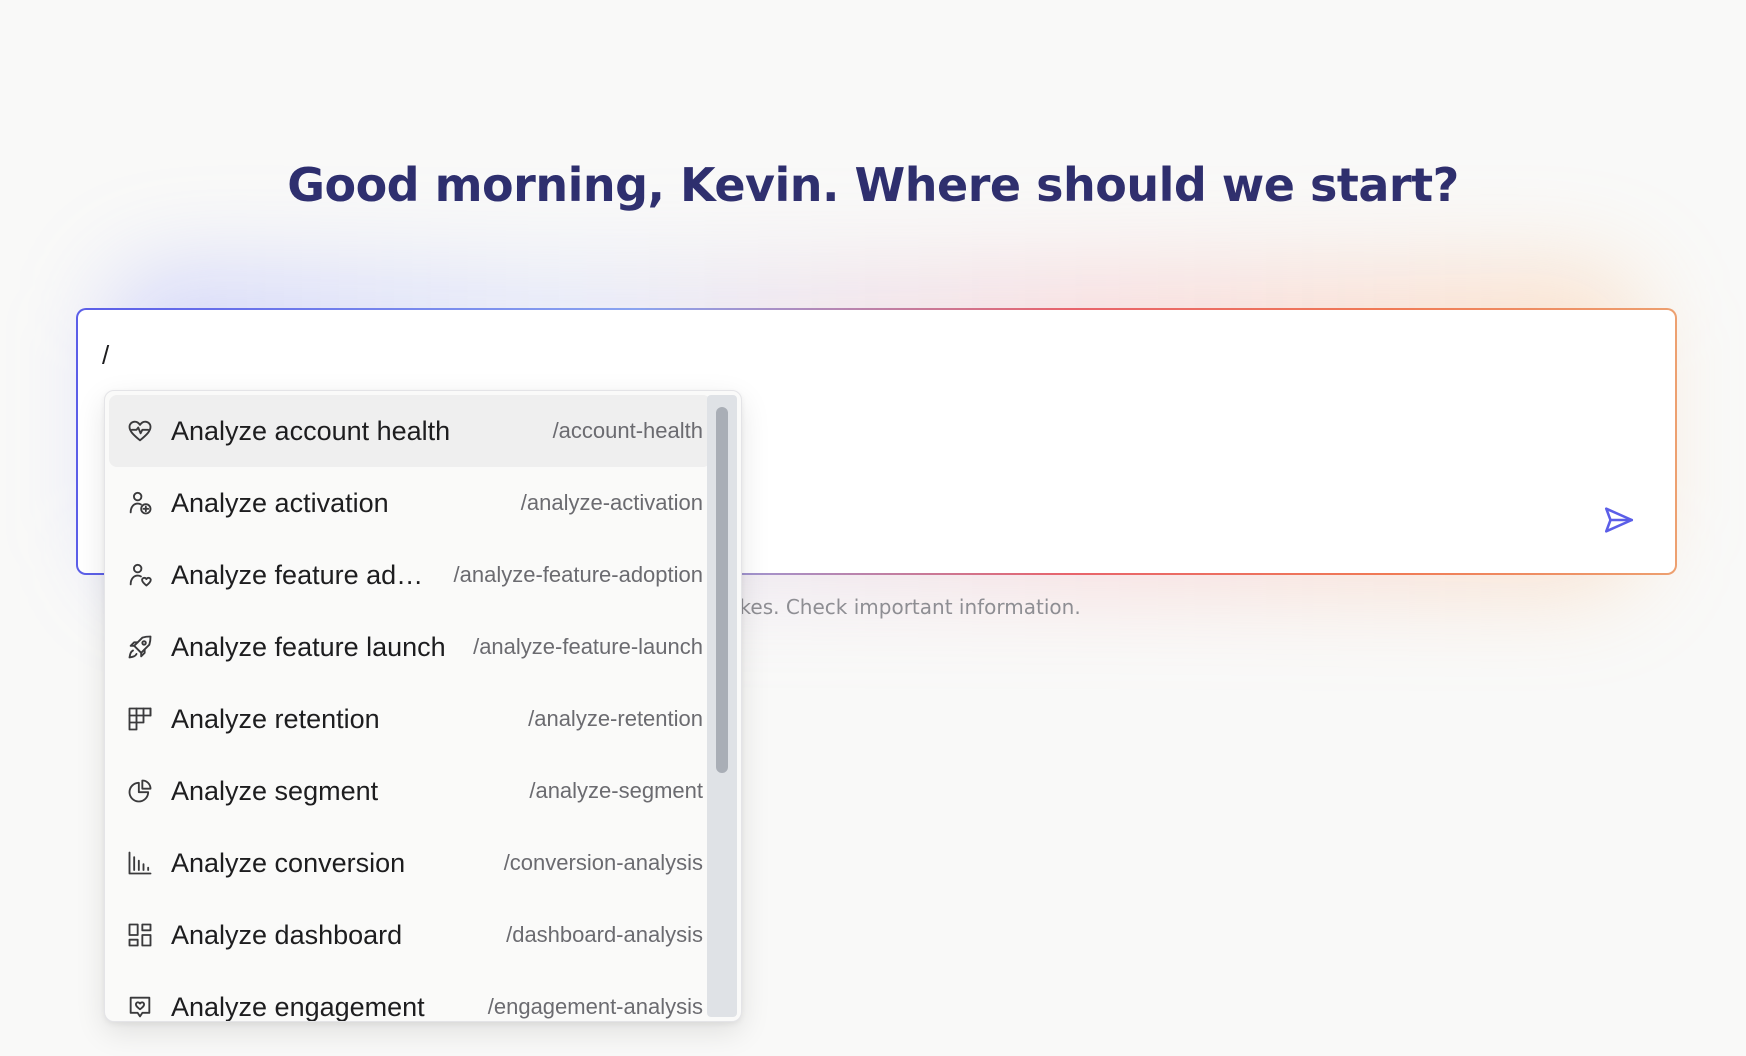 The image size is (1746, 1056). I want to click on command-label: Analyze feature launch, so click(308, 646).